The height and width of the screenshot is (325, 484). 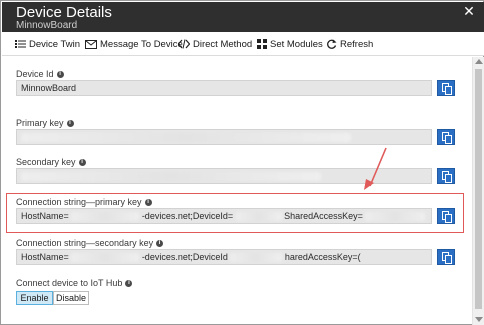 What do you see at coordinates (224, 88) in the screenshot?
I see `device-id-field: MinnowBoard` at bounding box center [224, 88].